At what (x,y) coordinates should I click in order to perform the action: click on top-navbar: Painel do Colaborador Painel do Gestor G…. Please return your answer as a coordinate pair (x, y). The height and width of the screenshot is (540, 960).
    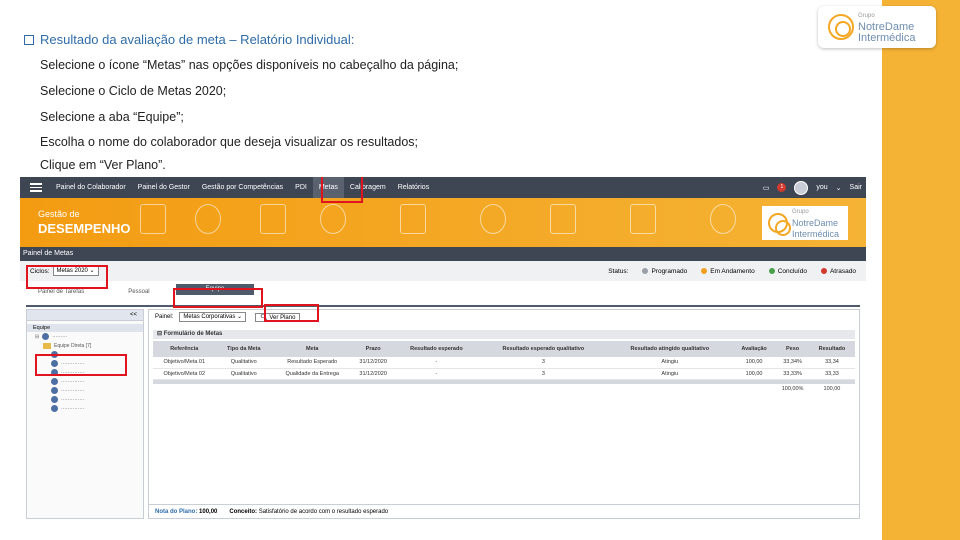
    Looking at the image, I should click on (443, 187).